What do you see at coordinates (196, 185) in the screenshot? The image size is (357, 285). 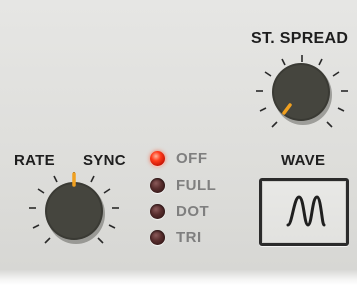 I see `sync-mode-label: FULL` at bounding box center [196, 185].